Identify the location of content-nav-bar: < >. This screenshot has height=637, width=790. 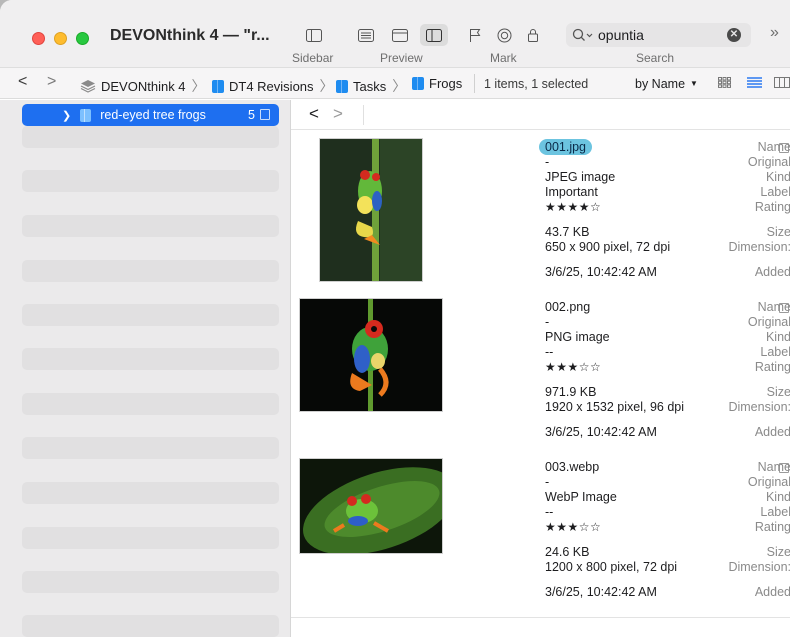
(540, 115).